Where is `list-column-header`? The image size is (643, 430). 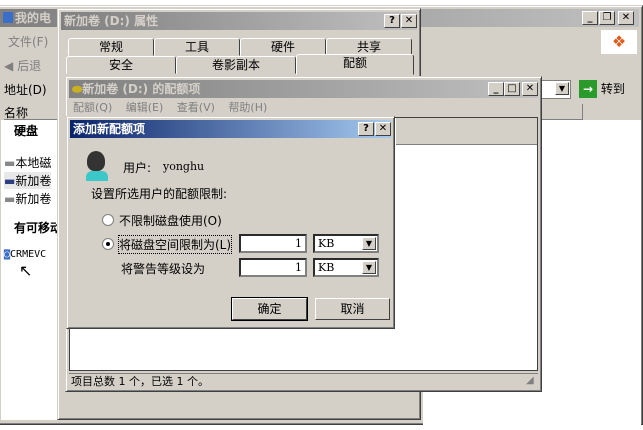 list-column-header is located at coordinates (466, 131).